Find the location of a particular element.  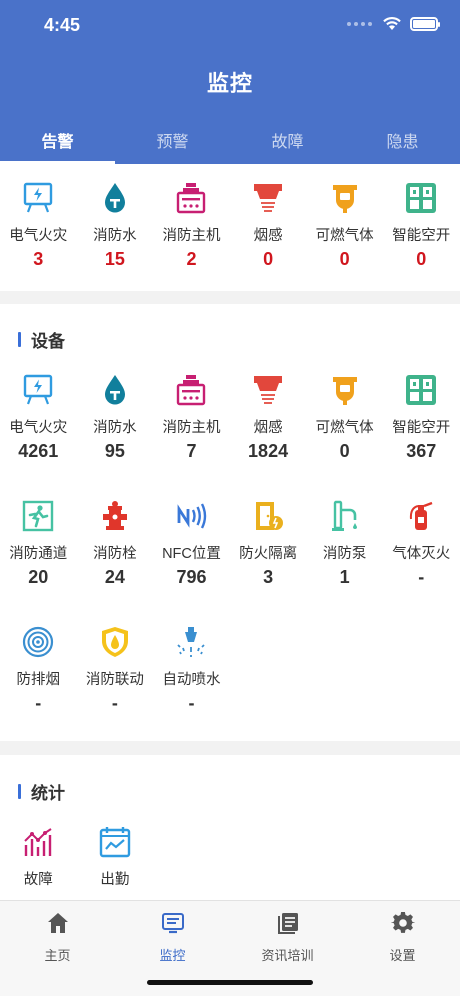

device-item: 智能空开 367 is located at coordinates (421, 425).